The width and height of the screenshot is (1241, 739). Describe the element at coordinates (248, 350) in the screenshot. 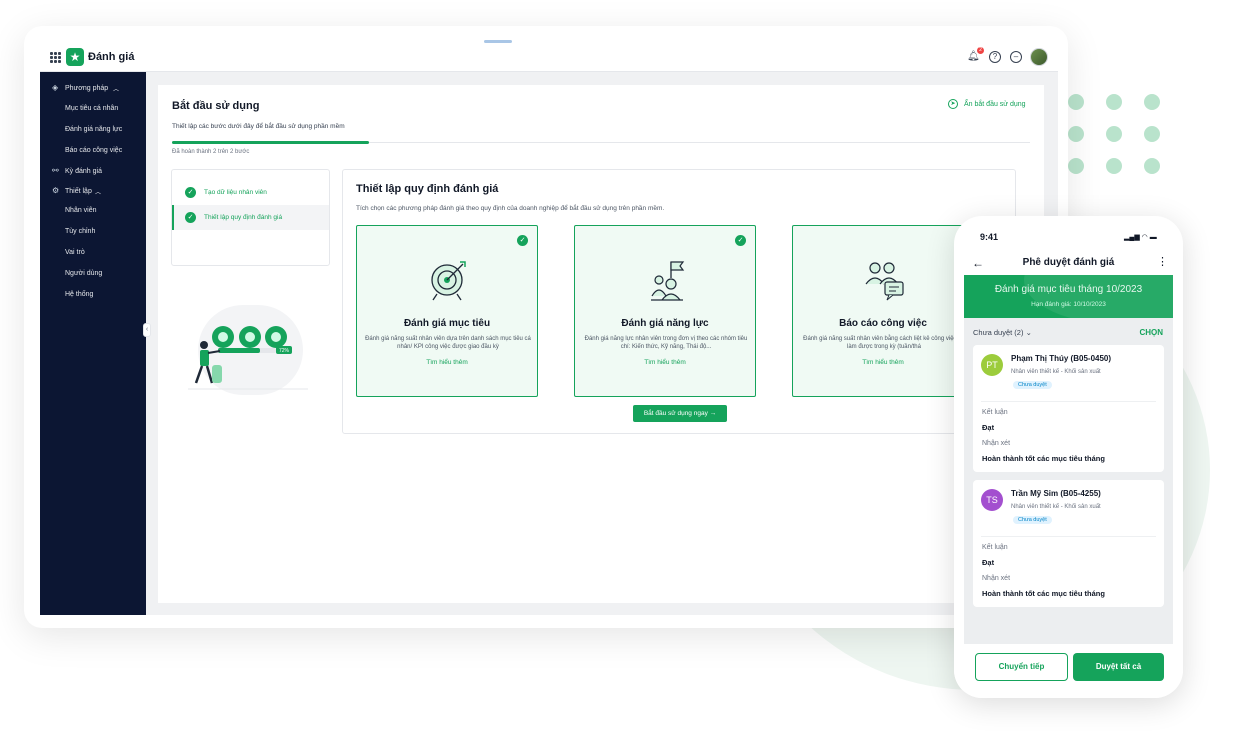

I see `onboarding-illustration: 72%` at that location.